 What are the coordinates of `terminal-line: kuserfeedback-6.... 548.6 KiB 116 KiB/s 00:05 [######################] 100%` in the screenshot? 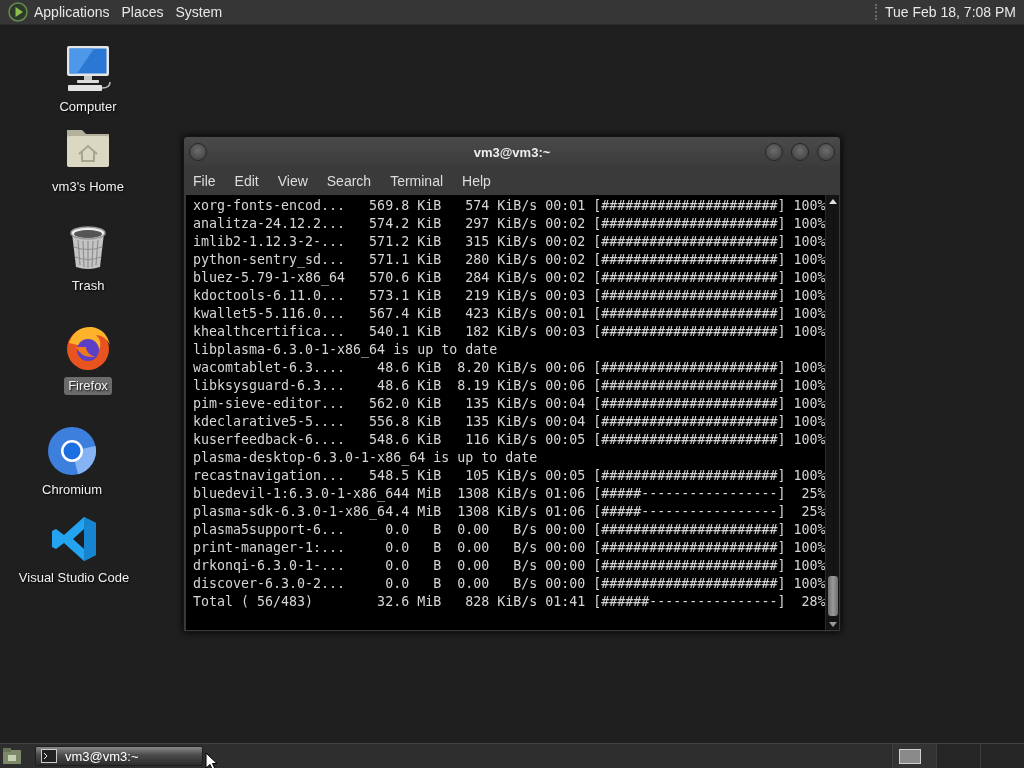 It's located at (509, 440).